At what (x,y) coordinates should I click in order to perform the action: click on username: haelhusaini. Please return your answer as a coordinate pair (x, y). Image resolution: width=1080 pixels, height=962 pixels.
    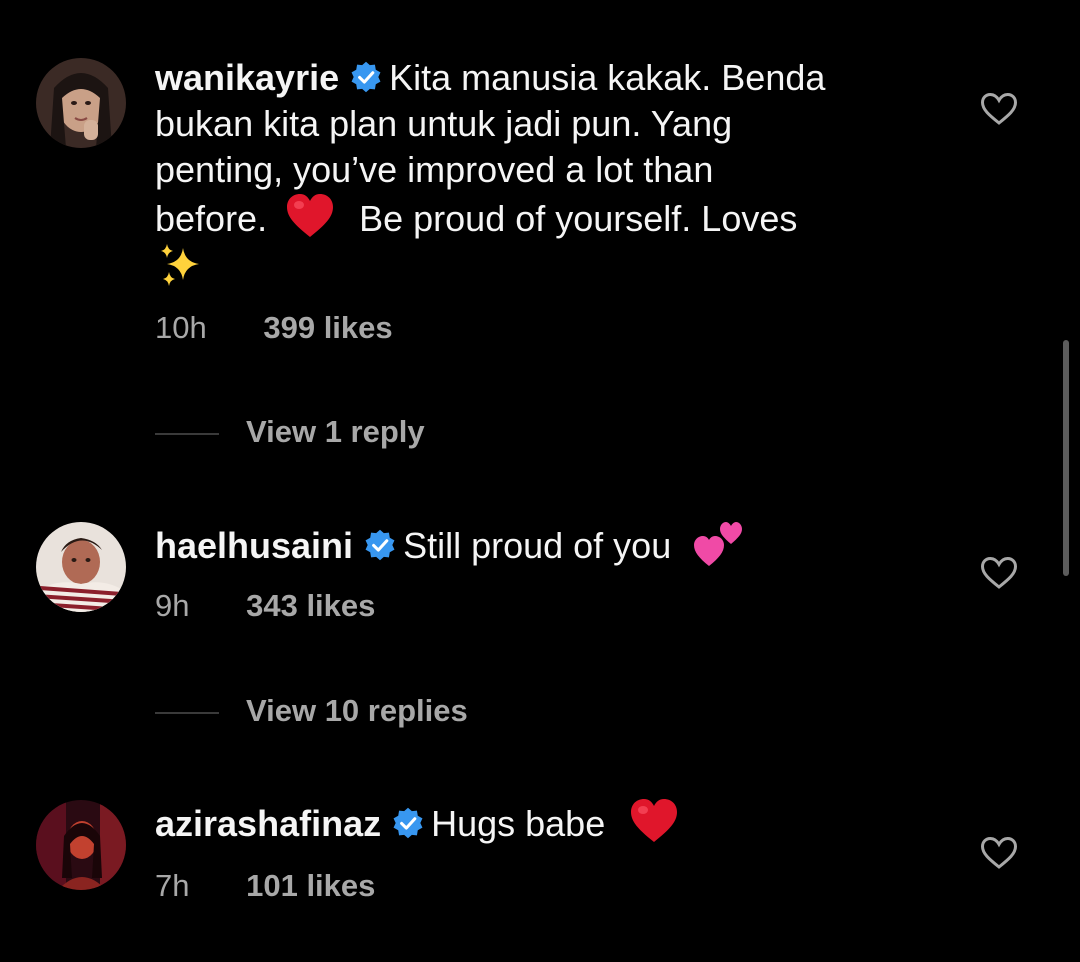
    Looking at the image, I should click on (254, 545).